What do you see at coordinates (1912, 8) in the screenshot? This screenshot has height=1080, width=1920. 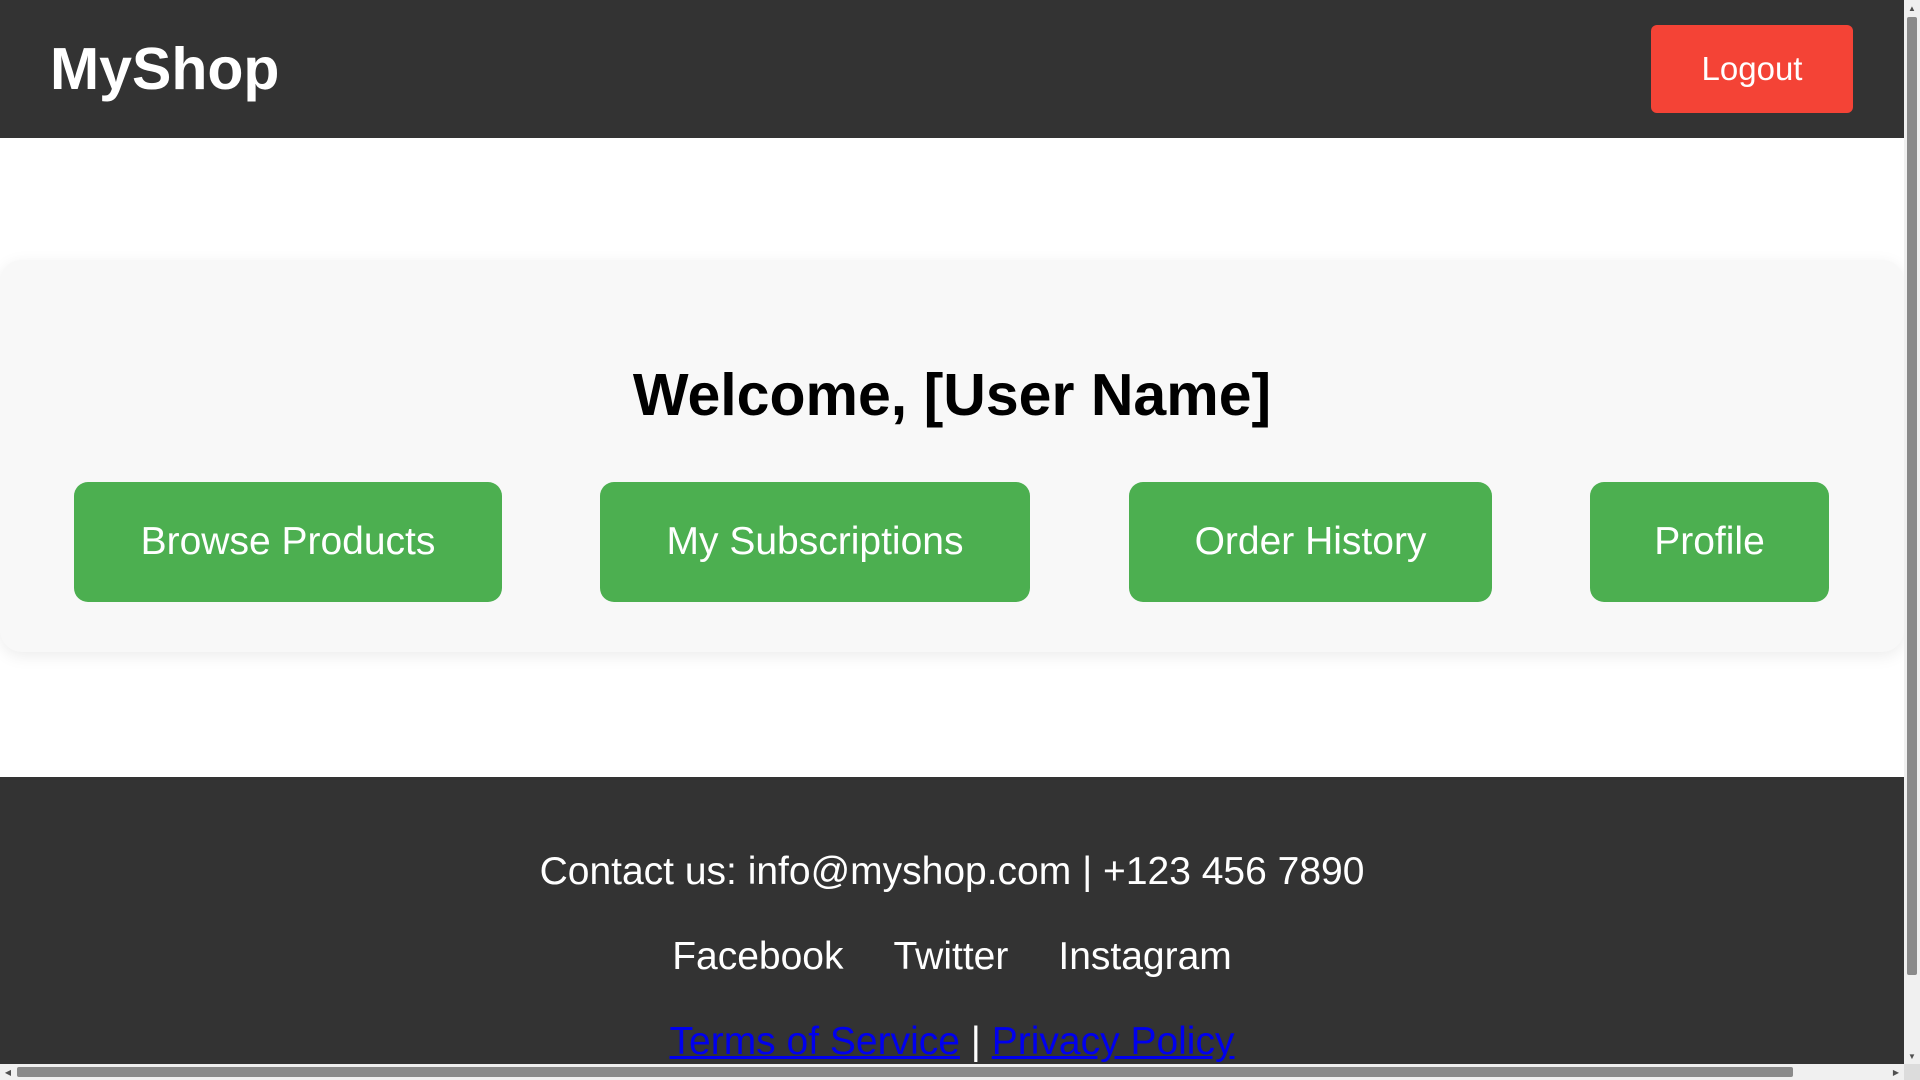 I see `scroll-up-icon: ▲` at bounding box center [1912, 8].